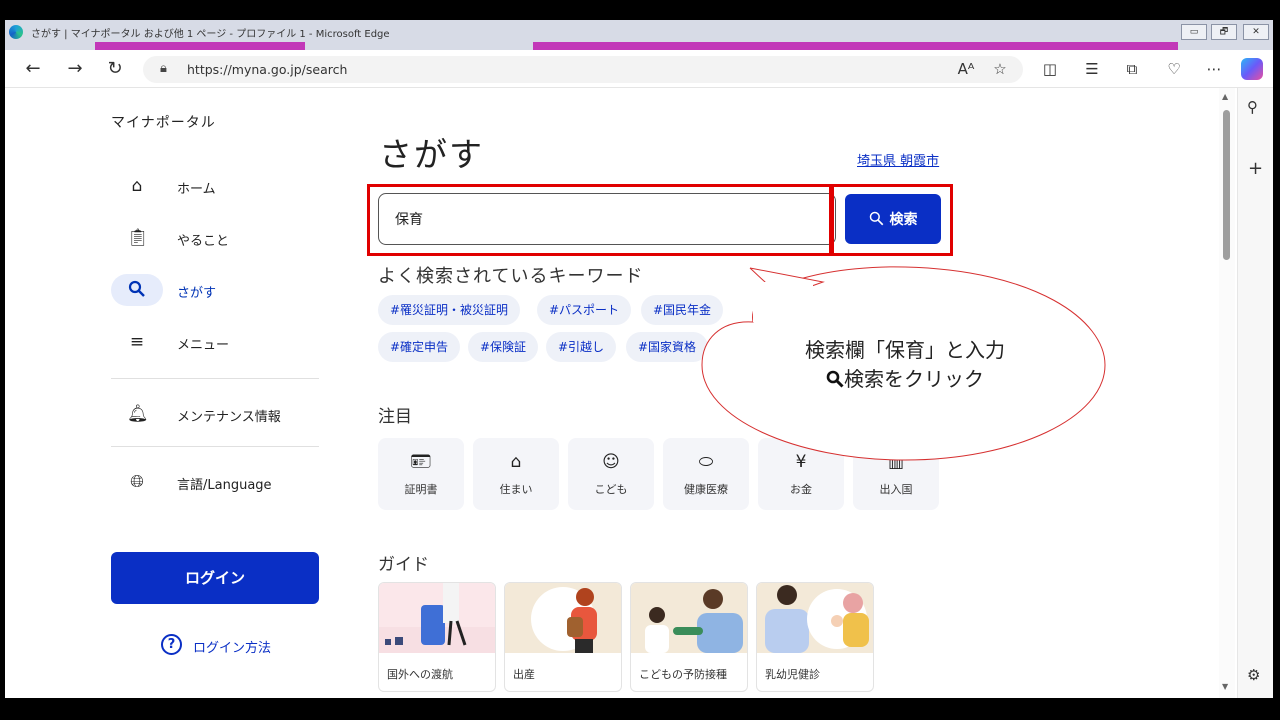 Image resolution: width=1280 pixels, height=720 pixels. I want to click on scroll-down-icon: ▼, so click(1225, 686).